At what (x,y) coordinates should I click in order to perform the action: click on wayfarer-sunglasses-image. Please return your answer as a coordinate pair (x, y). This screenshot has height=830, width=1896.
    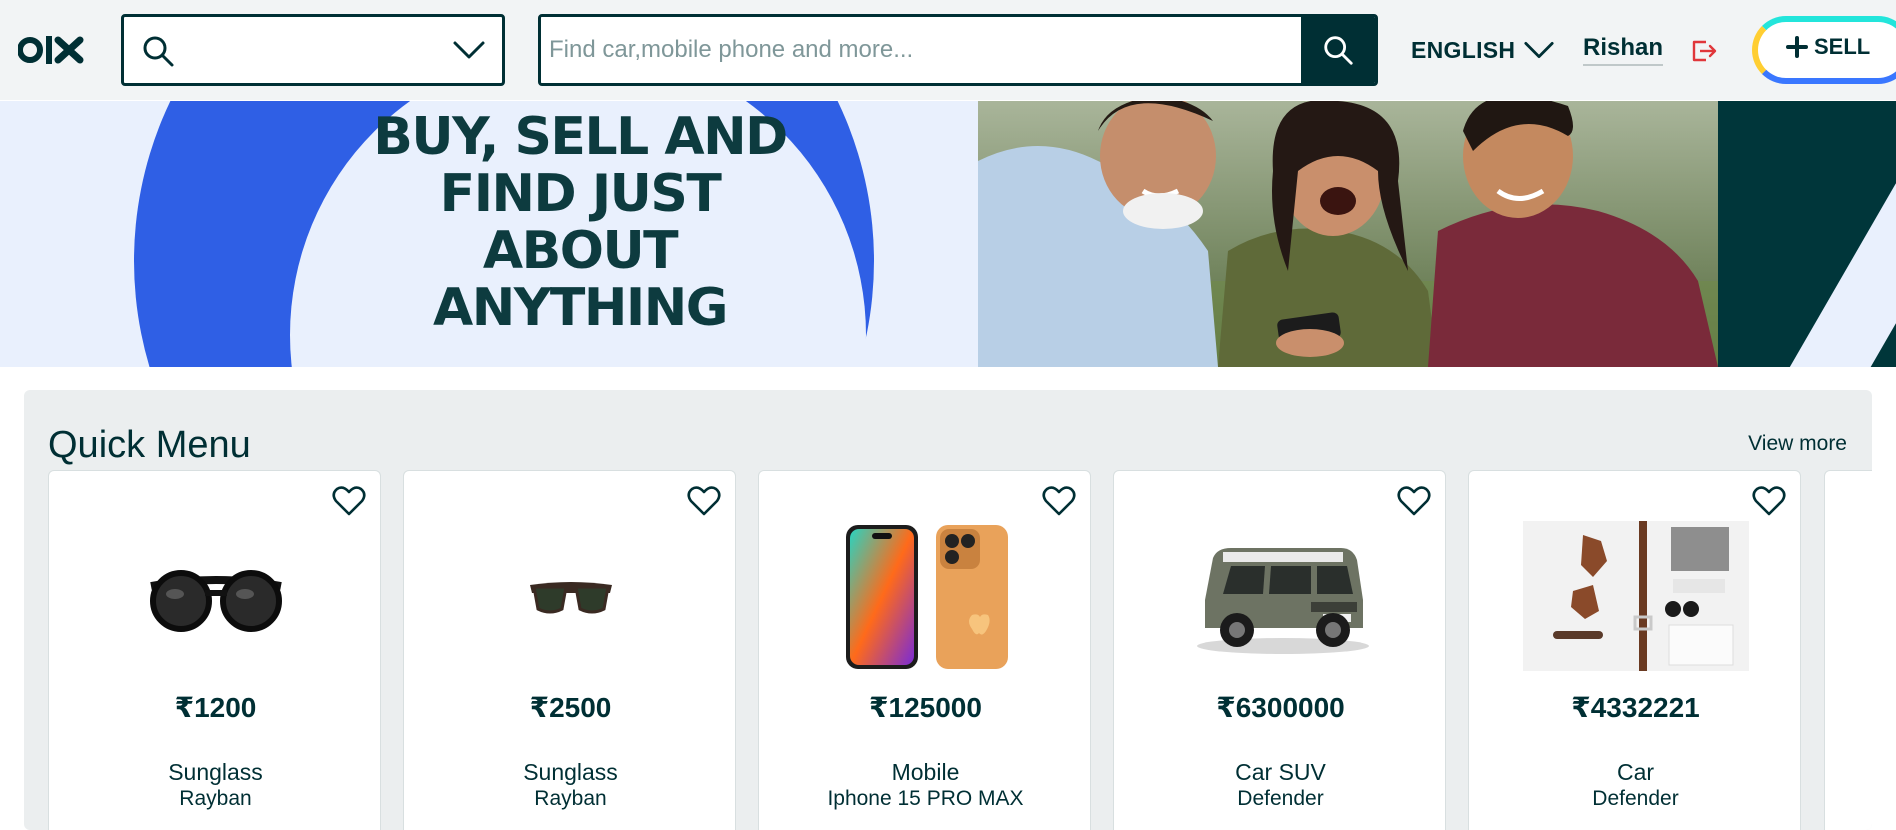
    Looking at the image, I should click on (569, 596).